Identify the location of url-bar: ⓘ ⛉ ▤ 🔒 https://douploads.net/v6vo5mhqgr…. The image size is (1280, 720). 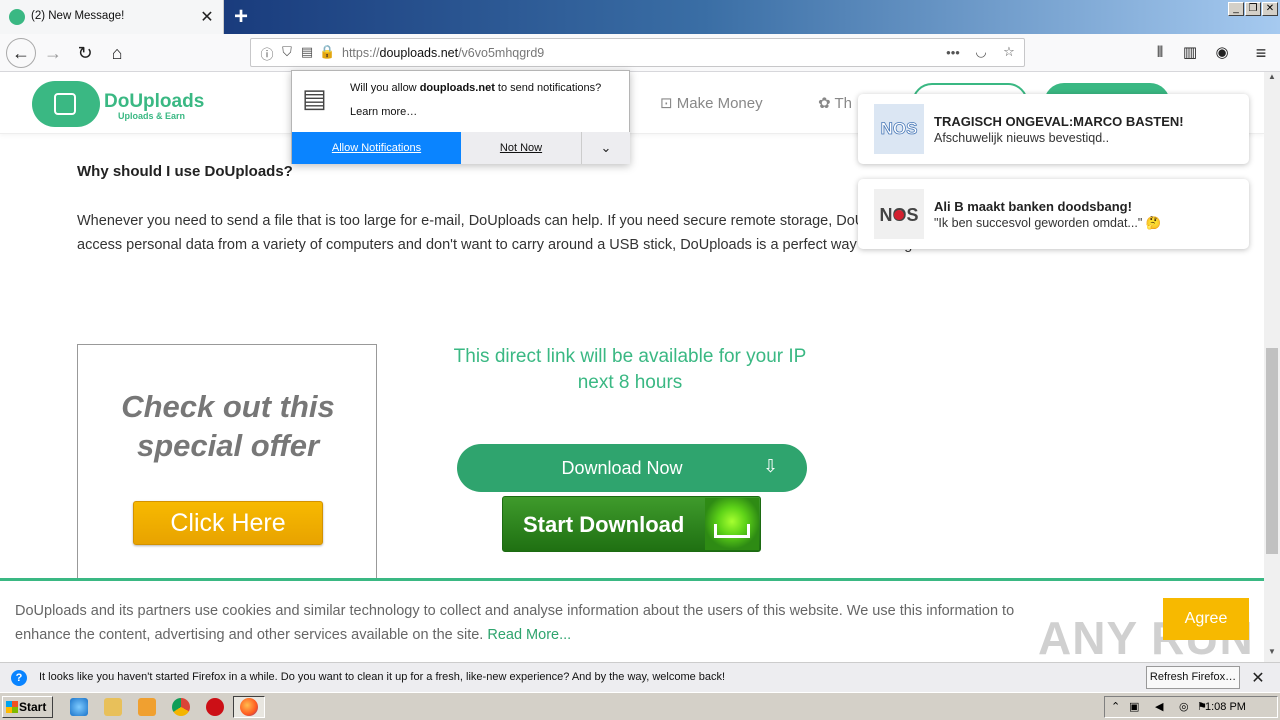
(637, 52).